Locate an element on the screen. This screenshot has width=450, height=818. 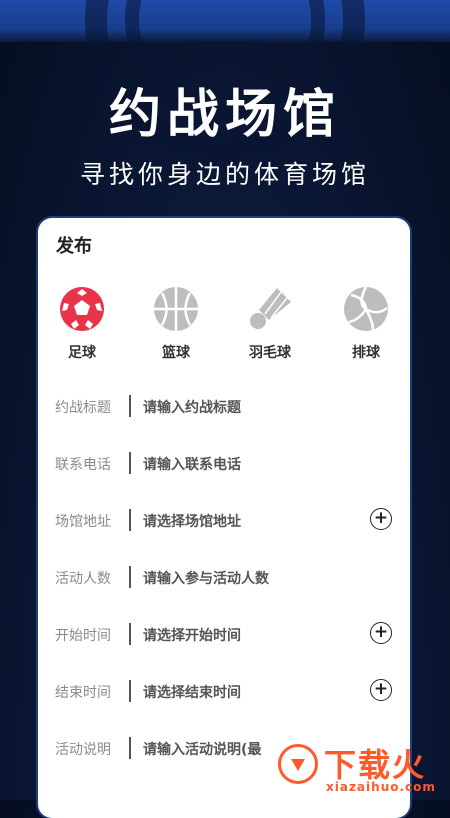
hero-subtitle: 寻找你身边的体育场馆 is located at coordinates (224, 174).